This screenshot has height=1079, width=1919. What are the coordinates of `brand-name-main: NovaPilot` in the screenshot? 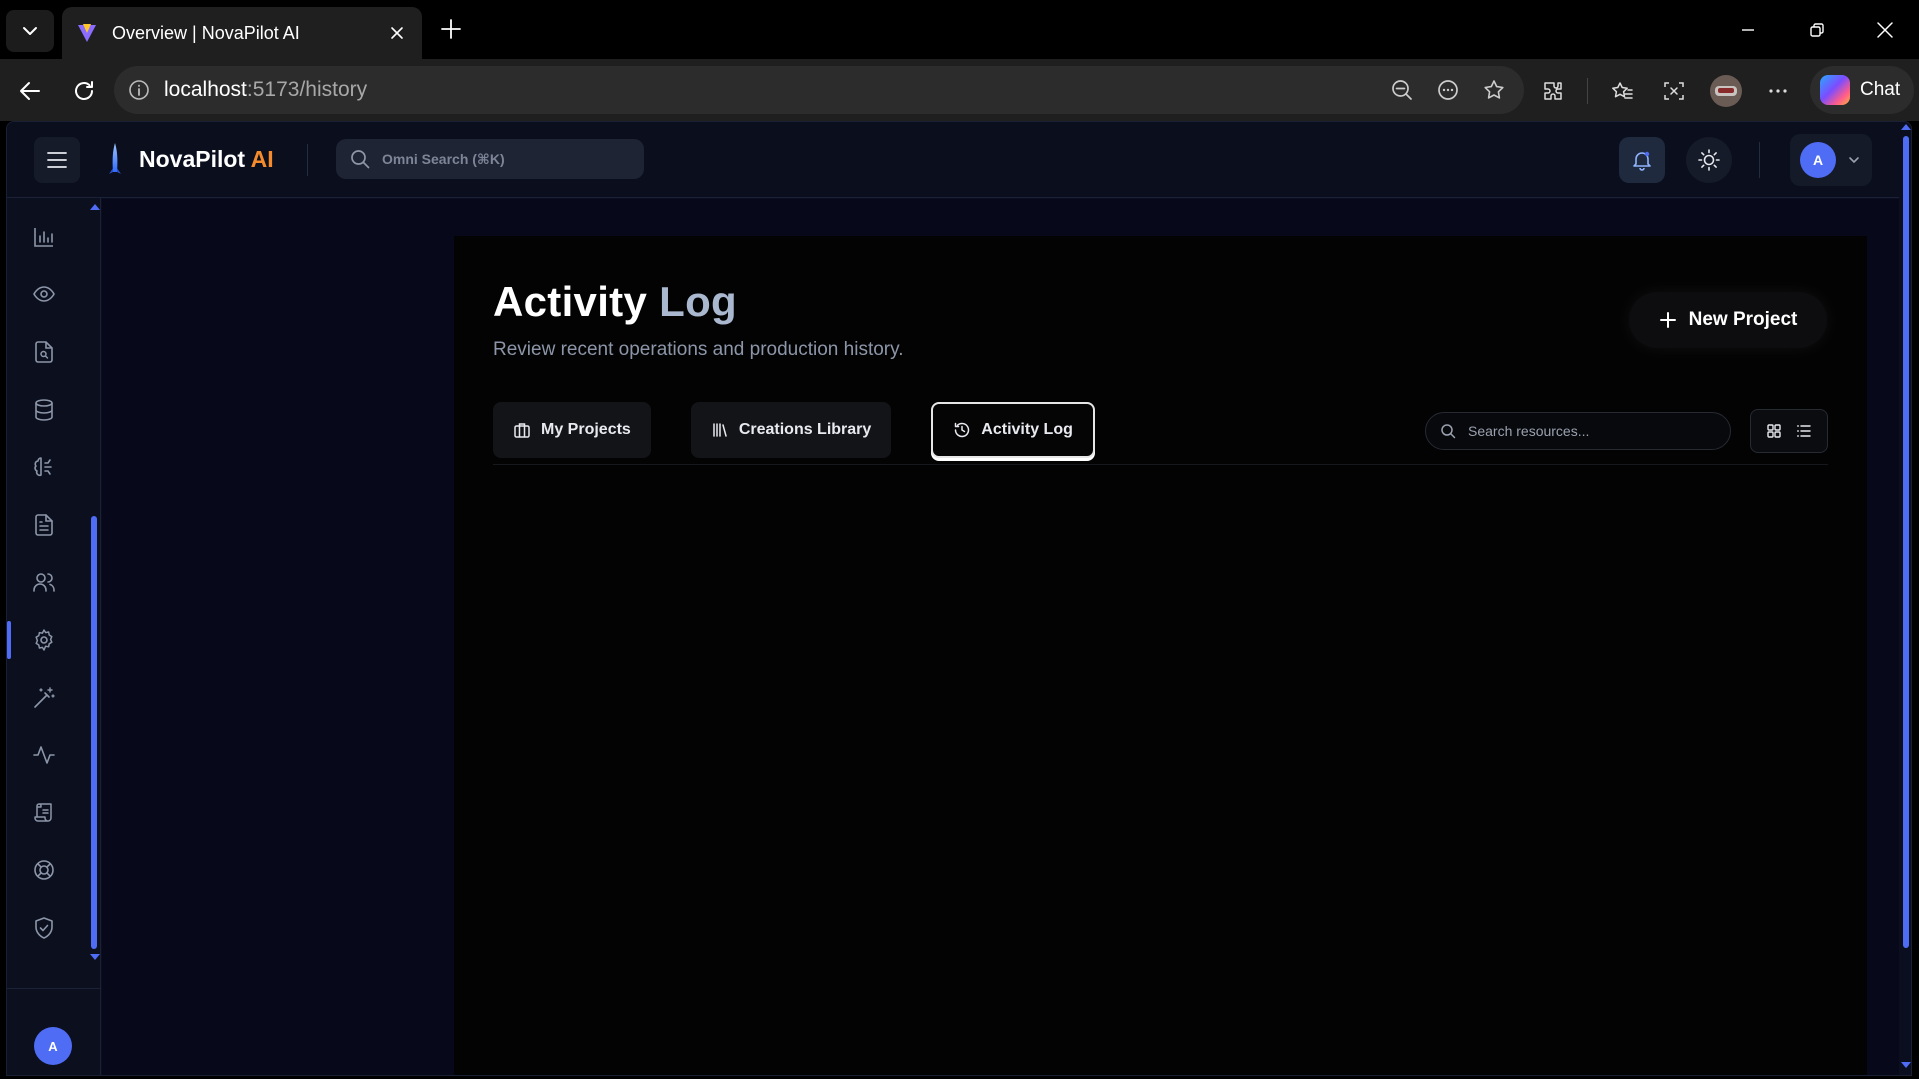 It's located at (192, 158).